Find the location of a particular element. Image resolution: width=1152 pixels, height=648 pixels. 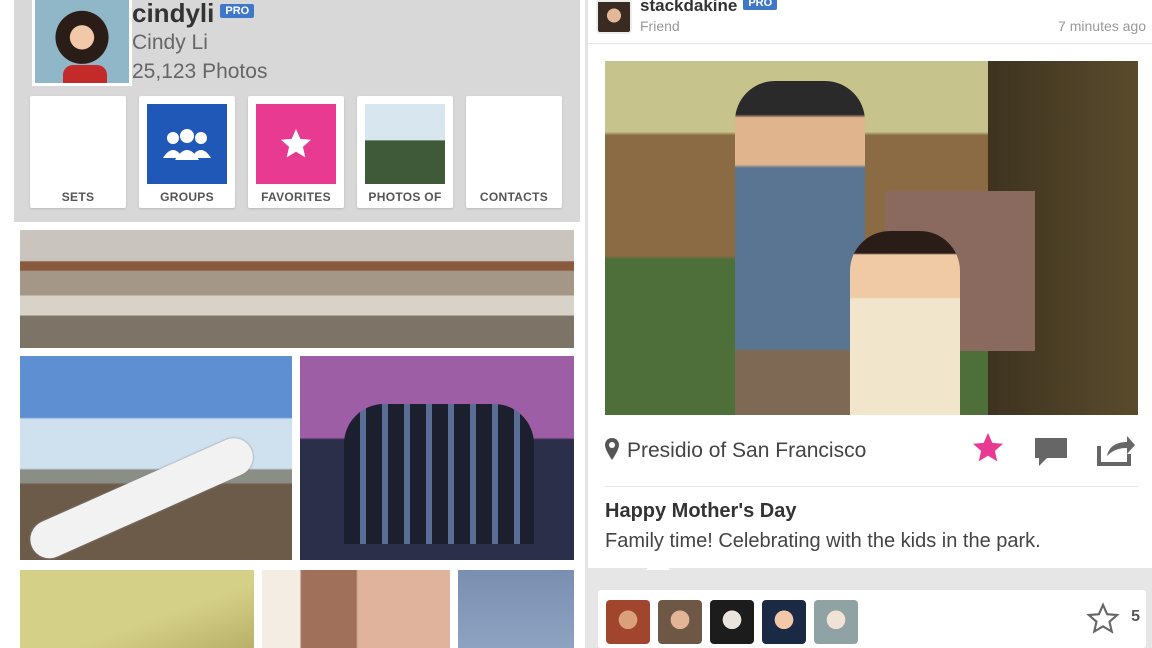

contacts-thumbnail is located at coordinates (514, 144).